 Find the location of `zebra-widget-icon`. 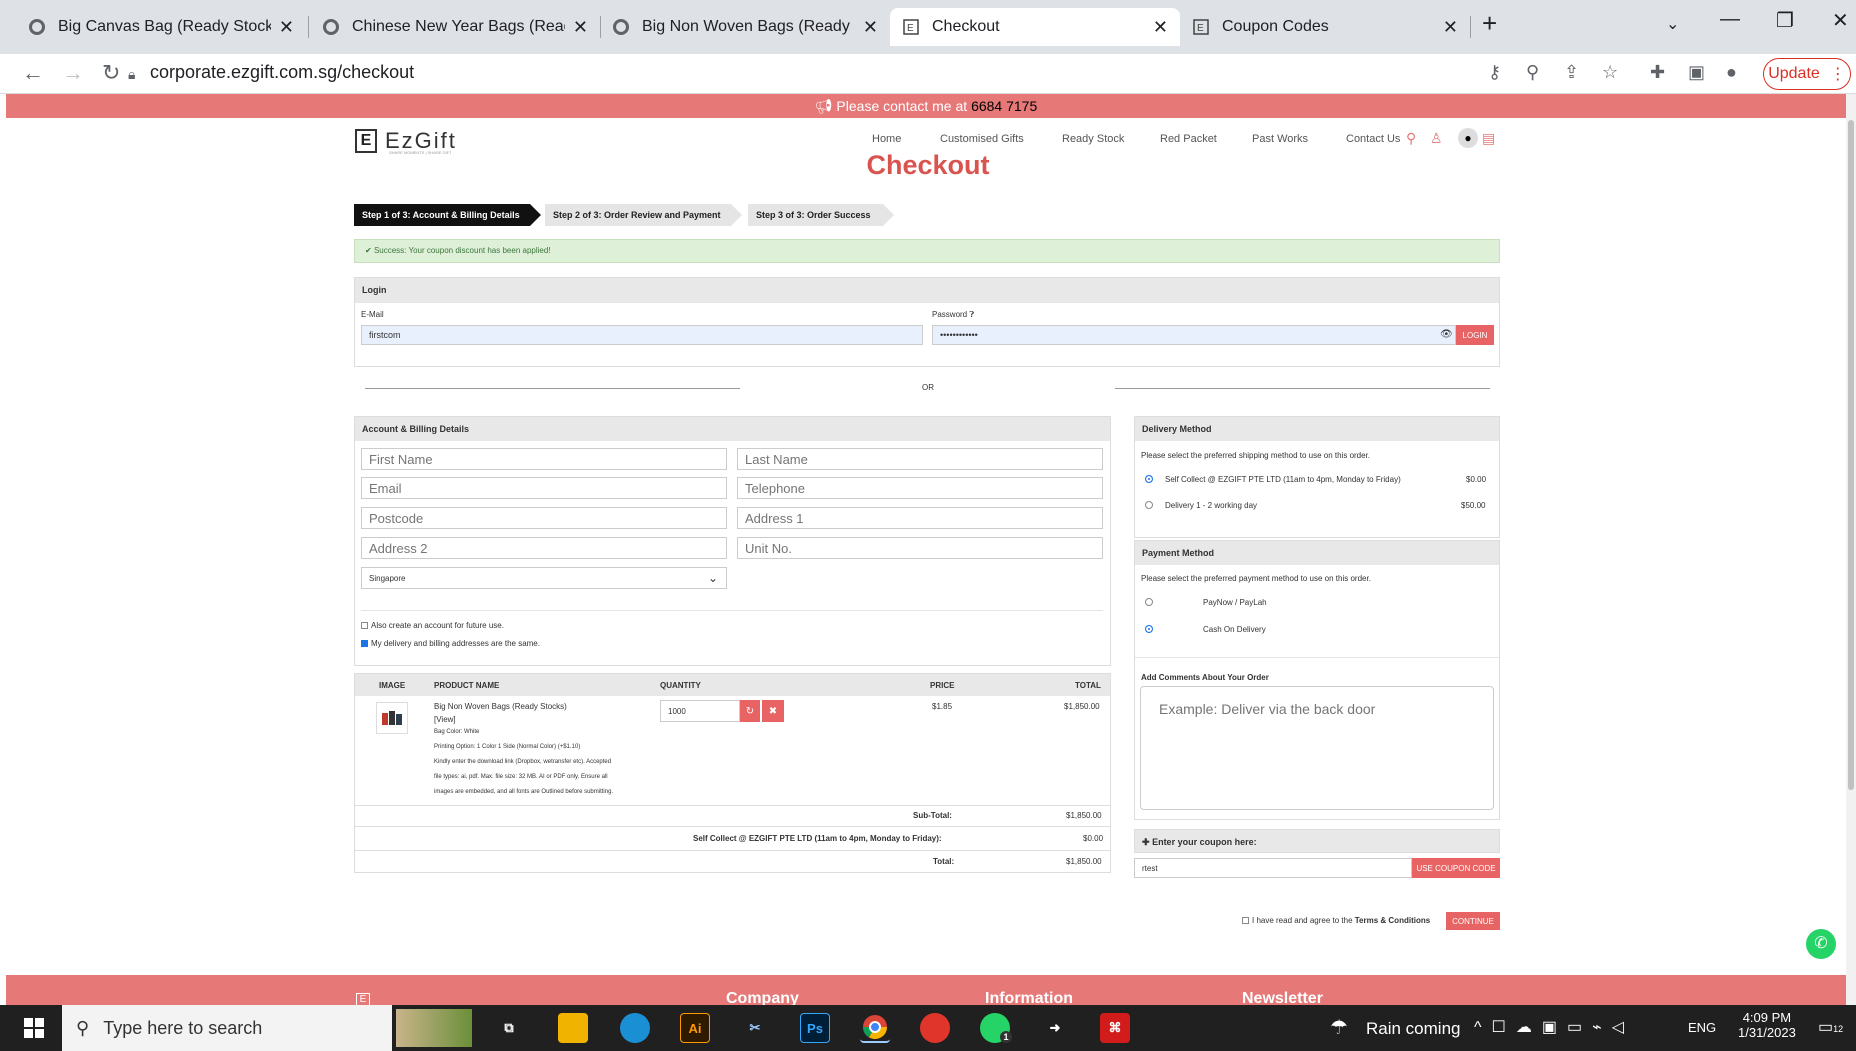

zebra-widget-icon is located at coordinates (434, 1028).